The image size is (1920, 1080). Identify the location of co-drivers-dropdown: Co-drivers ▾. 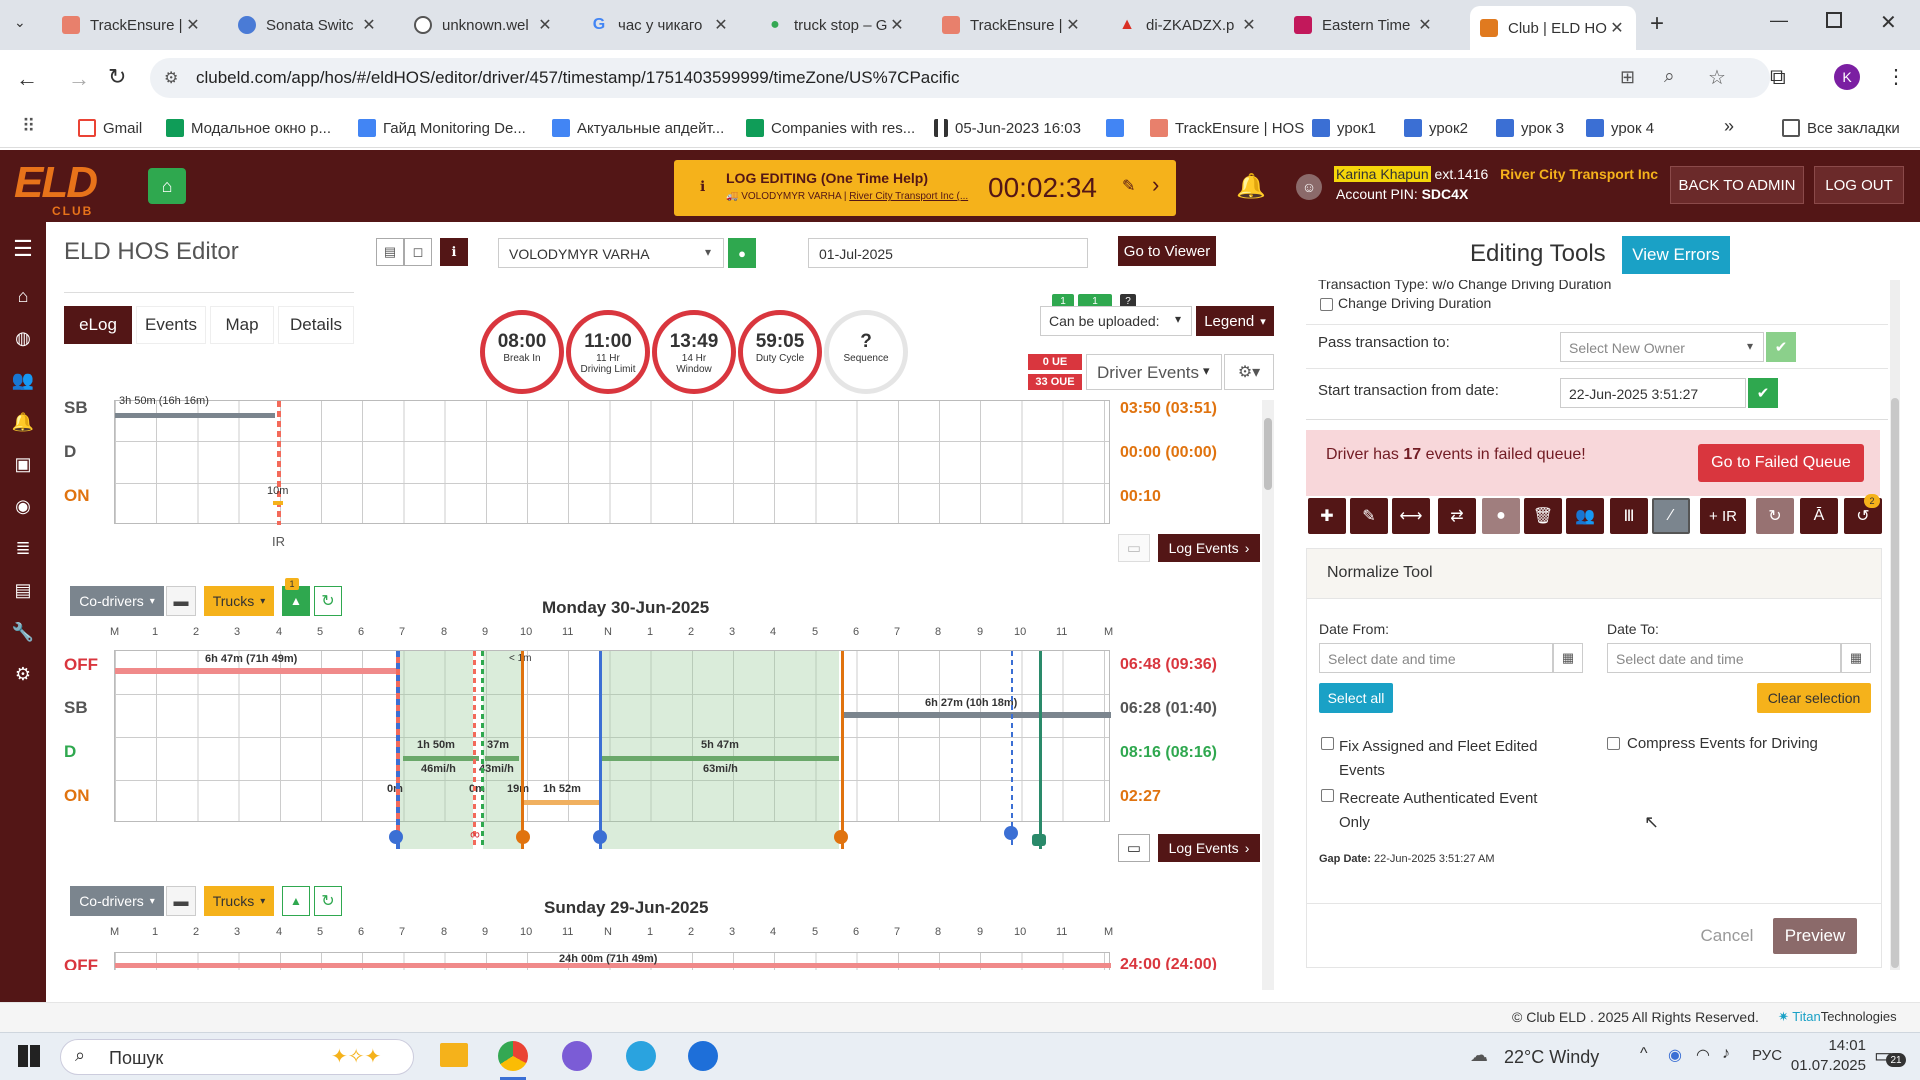
(117, 901).